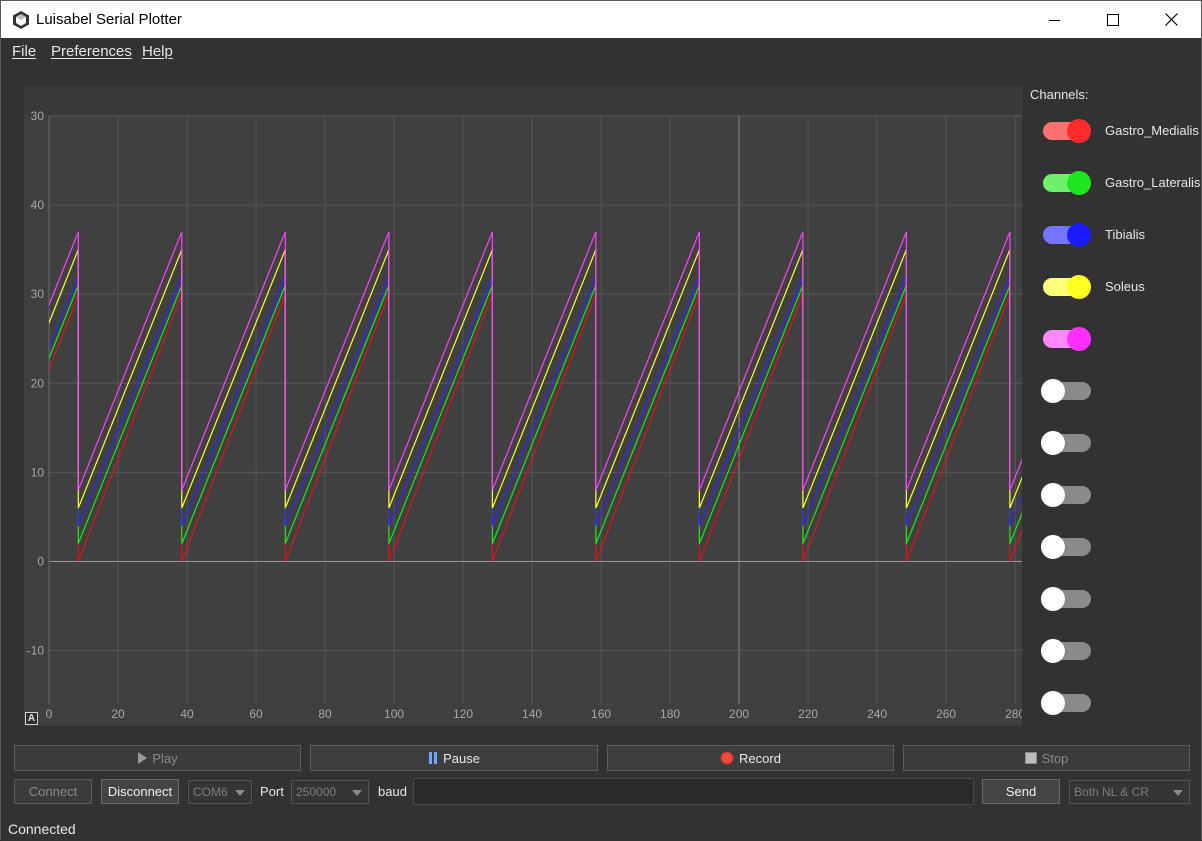 This screenshot has width=1202, height=841. Describe the element at coordinates (118, 714) in the screenshot. I see `x-tick-label: 20` at that location.